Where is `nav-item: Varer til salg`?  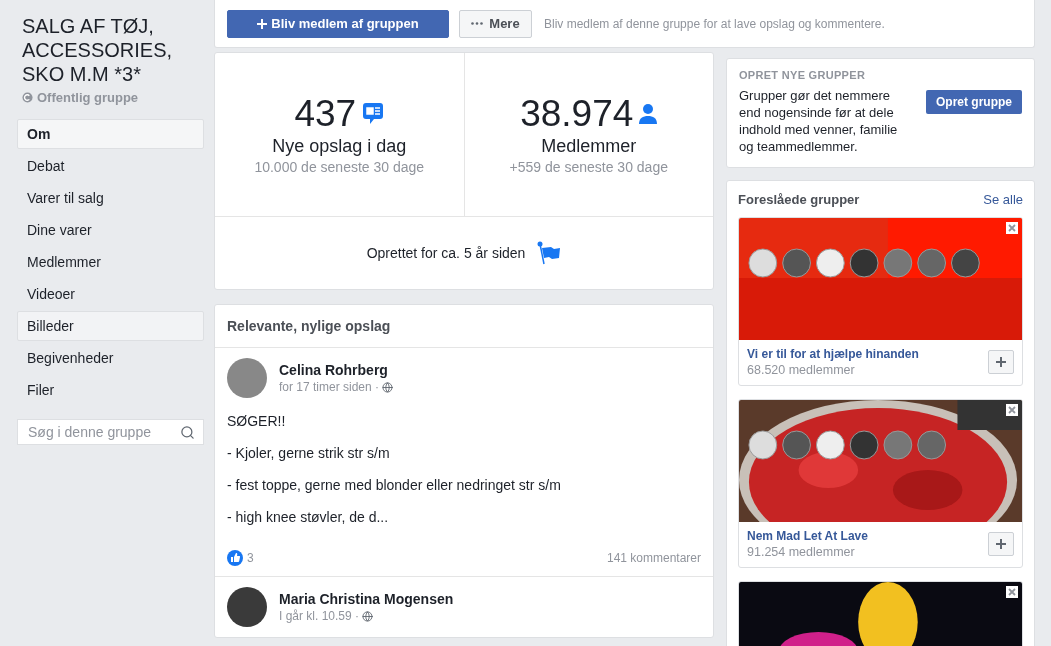
nav-item: Varer til salg is located at coordinates (110, 198).